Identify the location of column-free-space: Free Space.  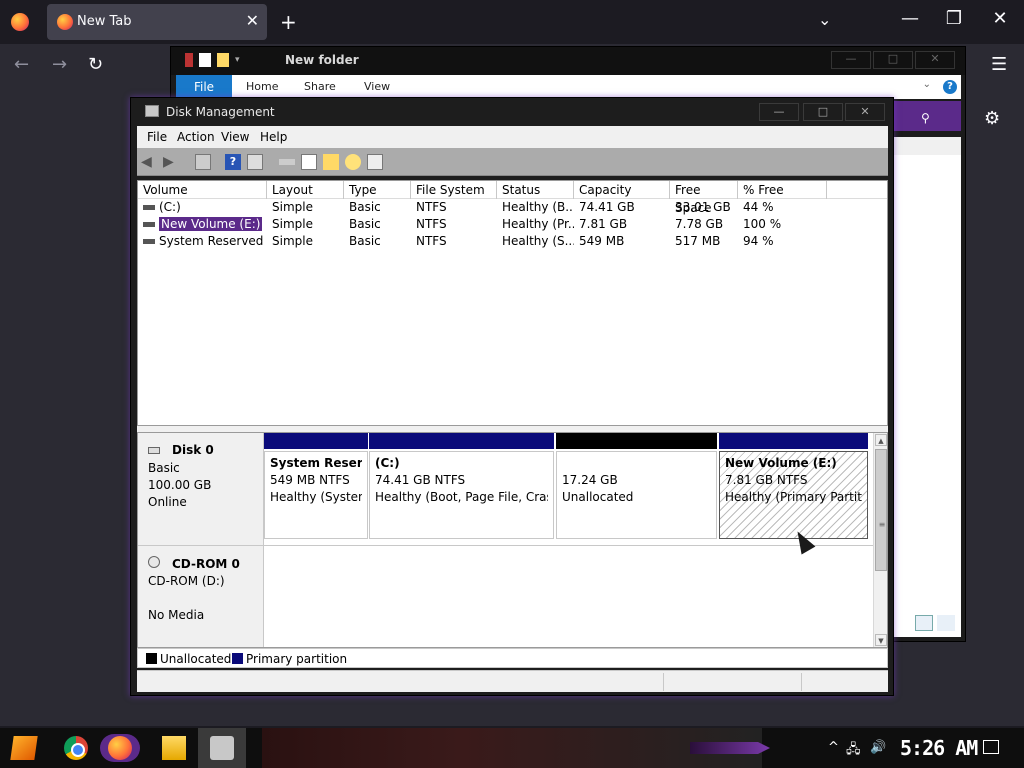
(704, 198).